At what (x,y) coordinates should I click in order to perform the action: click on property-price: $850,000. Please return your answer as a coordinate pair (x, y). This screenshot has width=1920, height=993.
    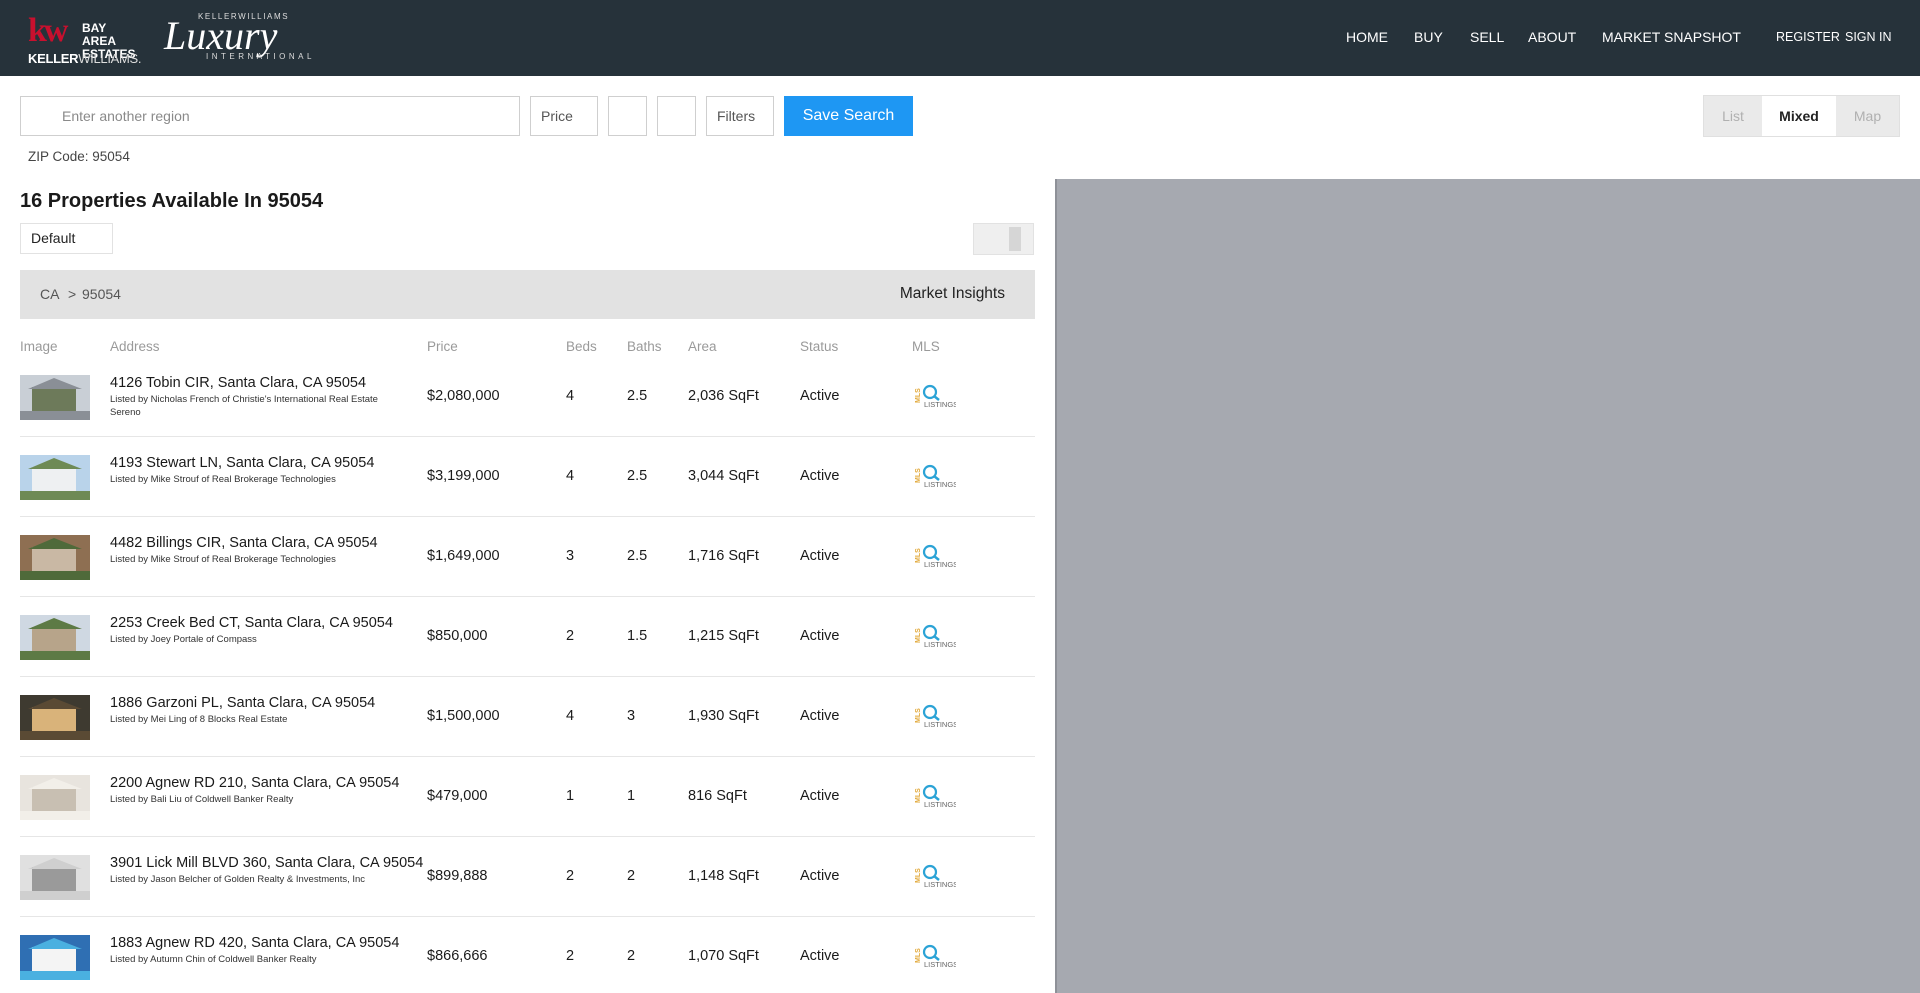
    Looking at the image, I should click on (457, 636).